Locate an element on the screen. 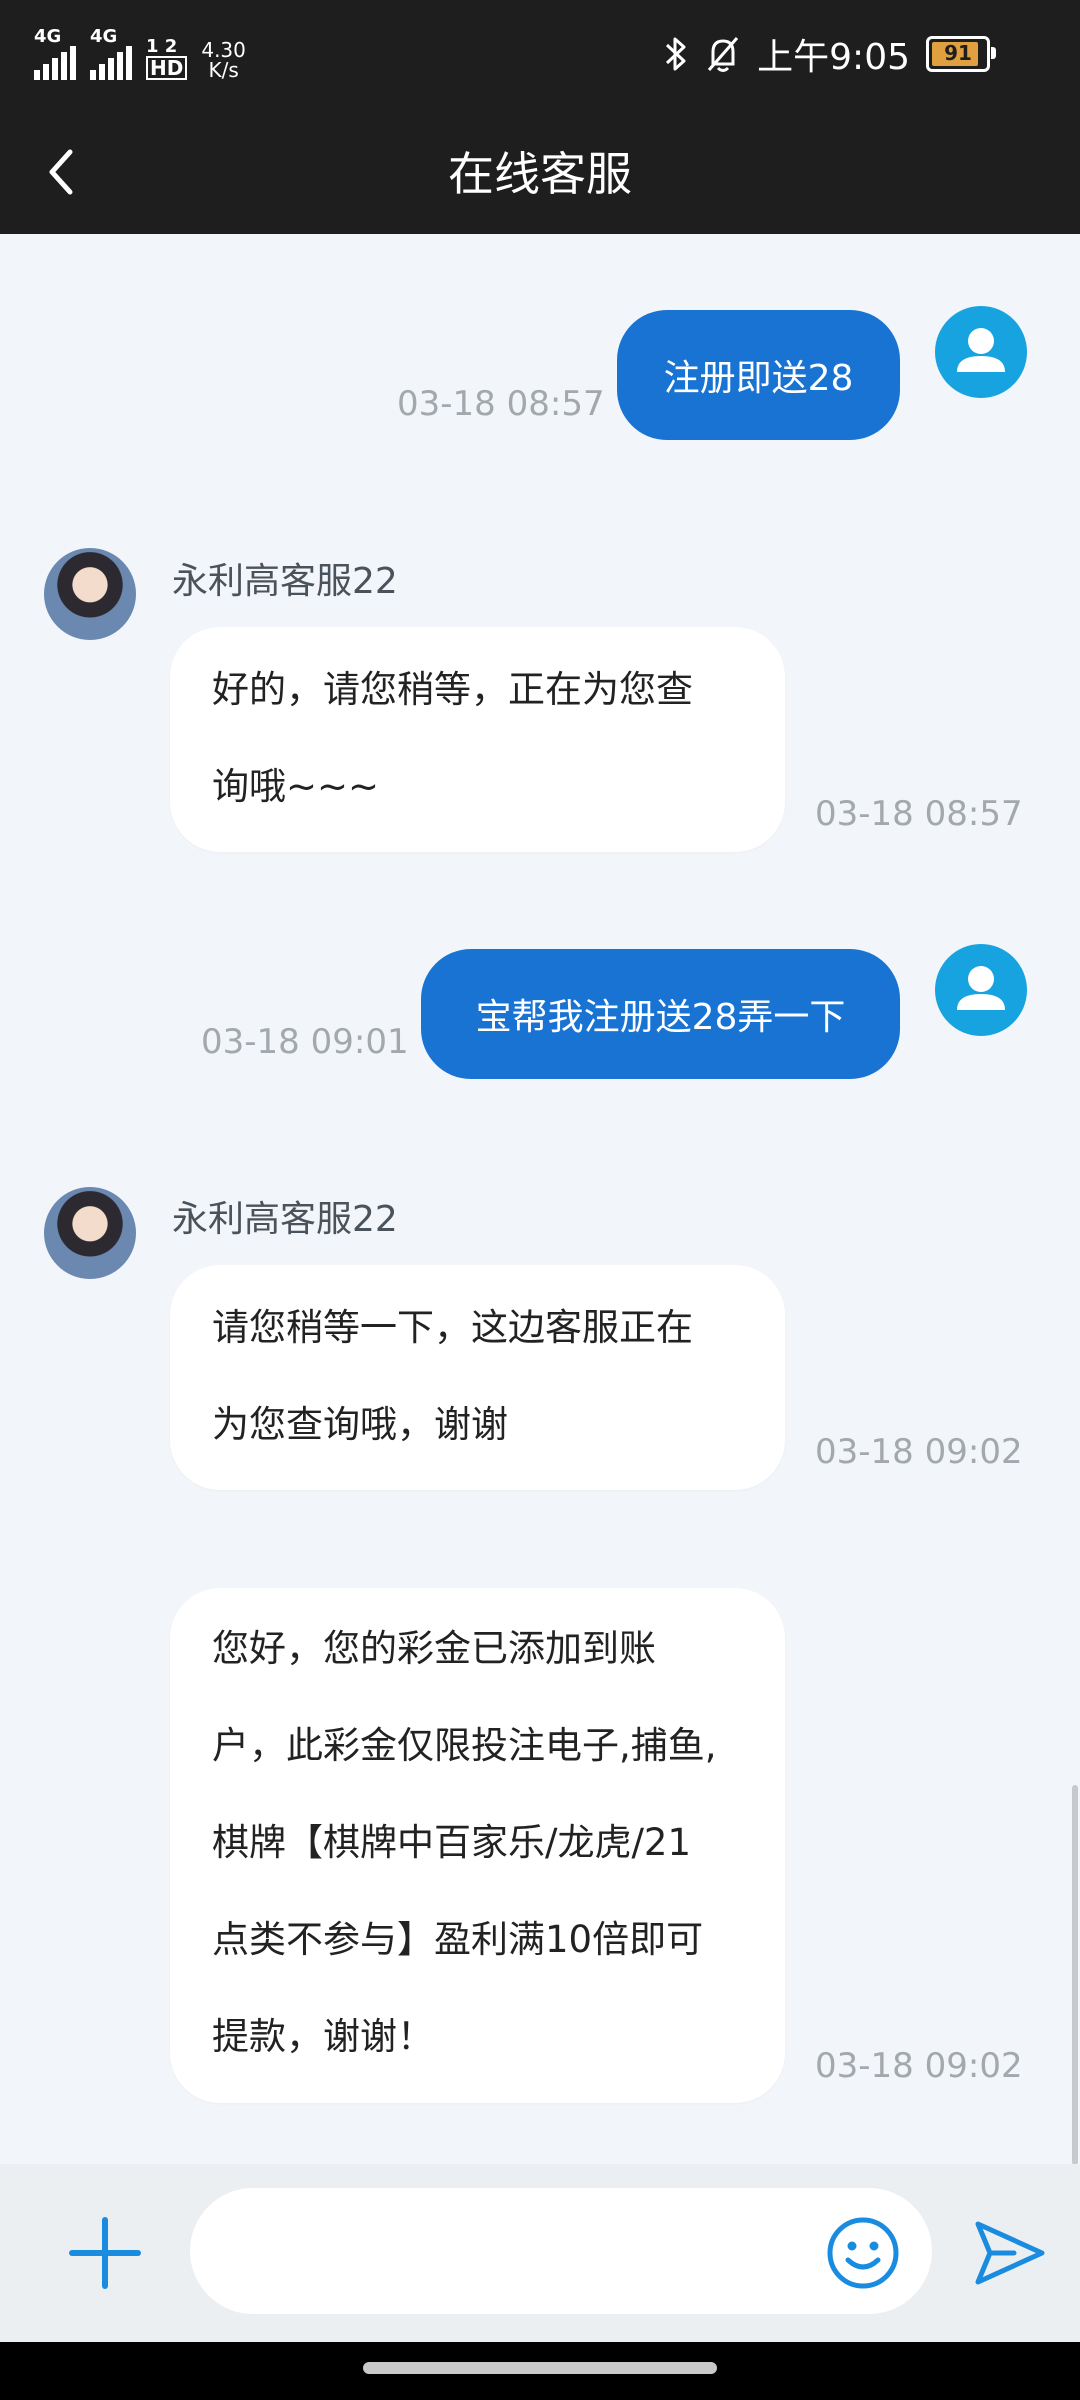 Image resolution: width=1080 pixels, height=2400 pixels. signal-strength-icon: 4G is located at coordinates (55, 54).